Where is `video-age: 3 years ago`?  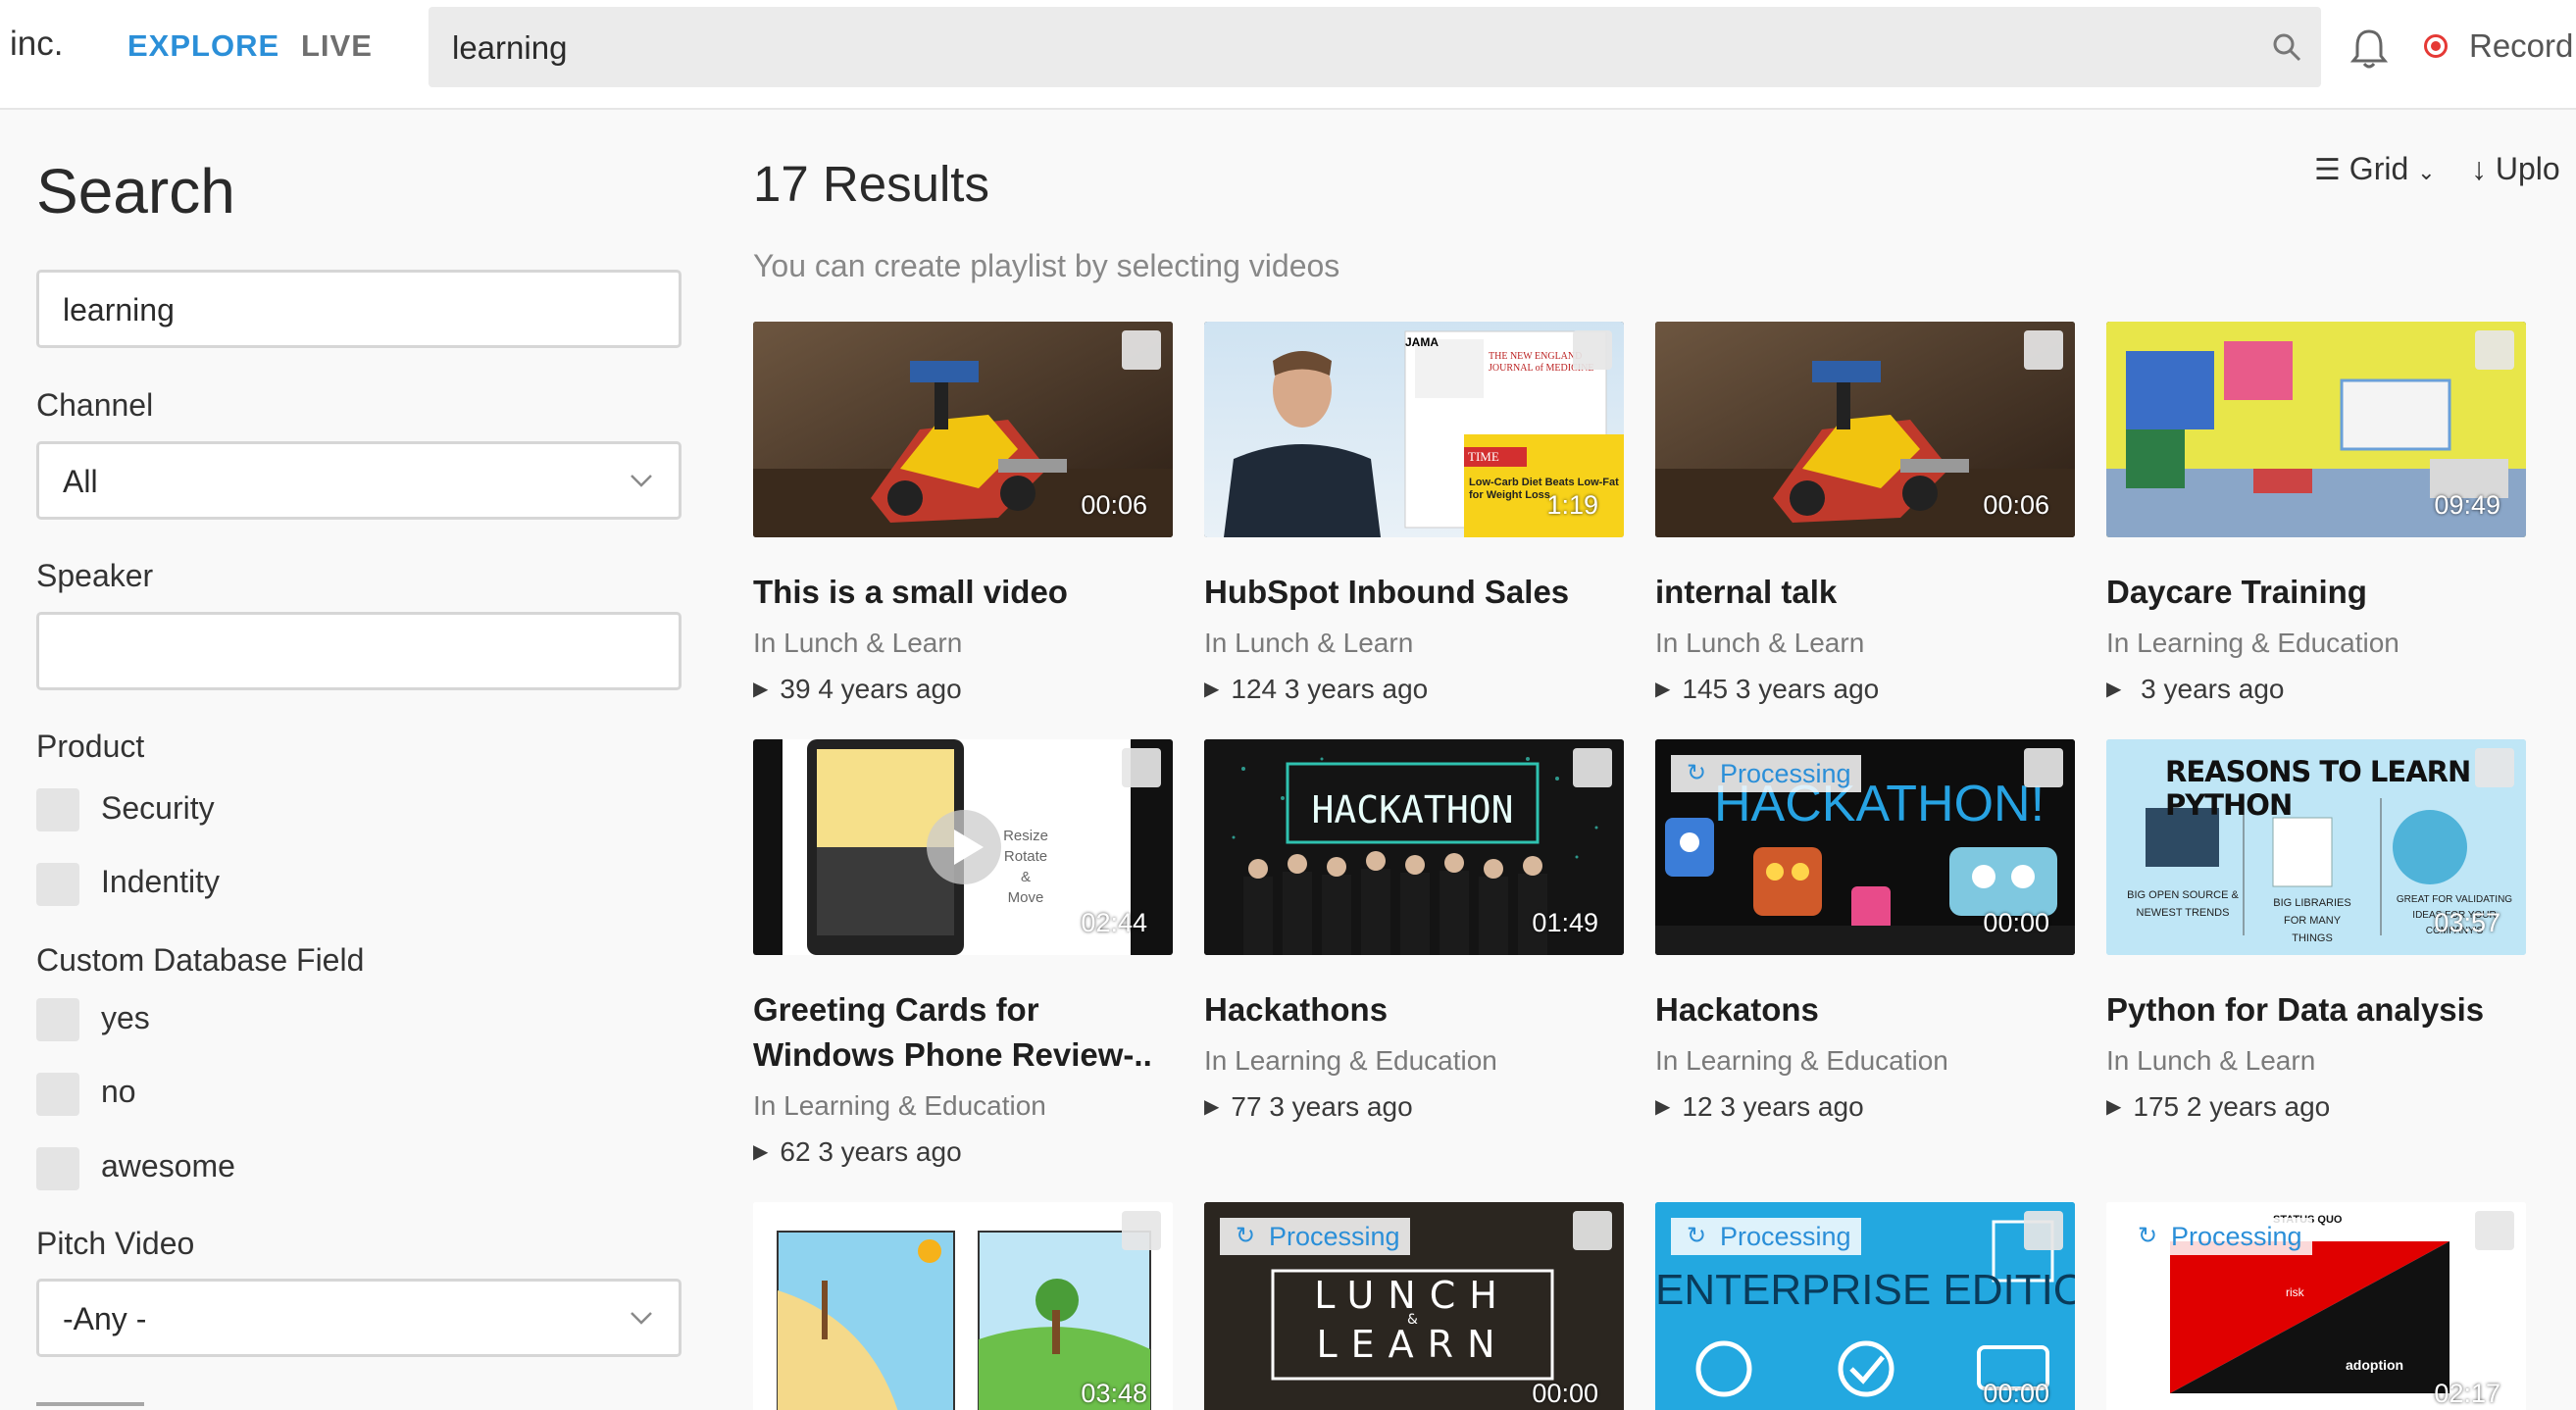
video-age: 3 years ago is located at coordinates (1792, 1106).